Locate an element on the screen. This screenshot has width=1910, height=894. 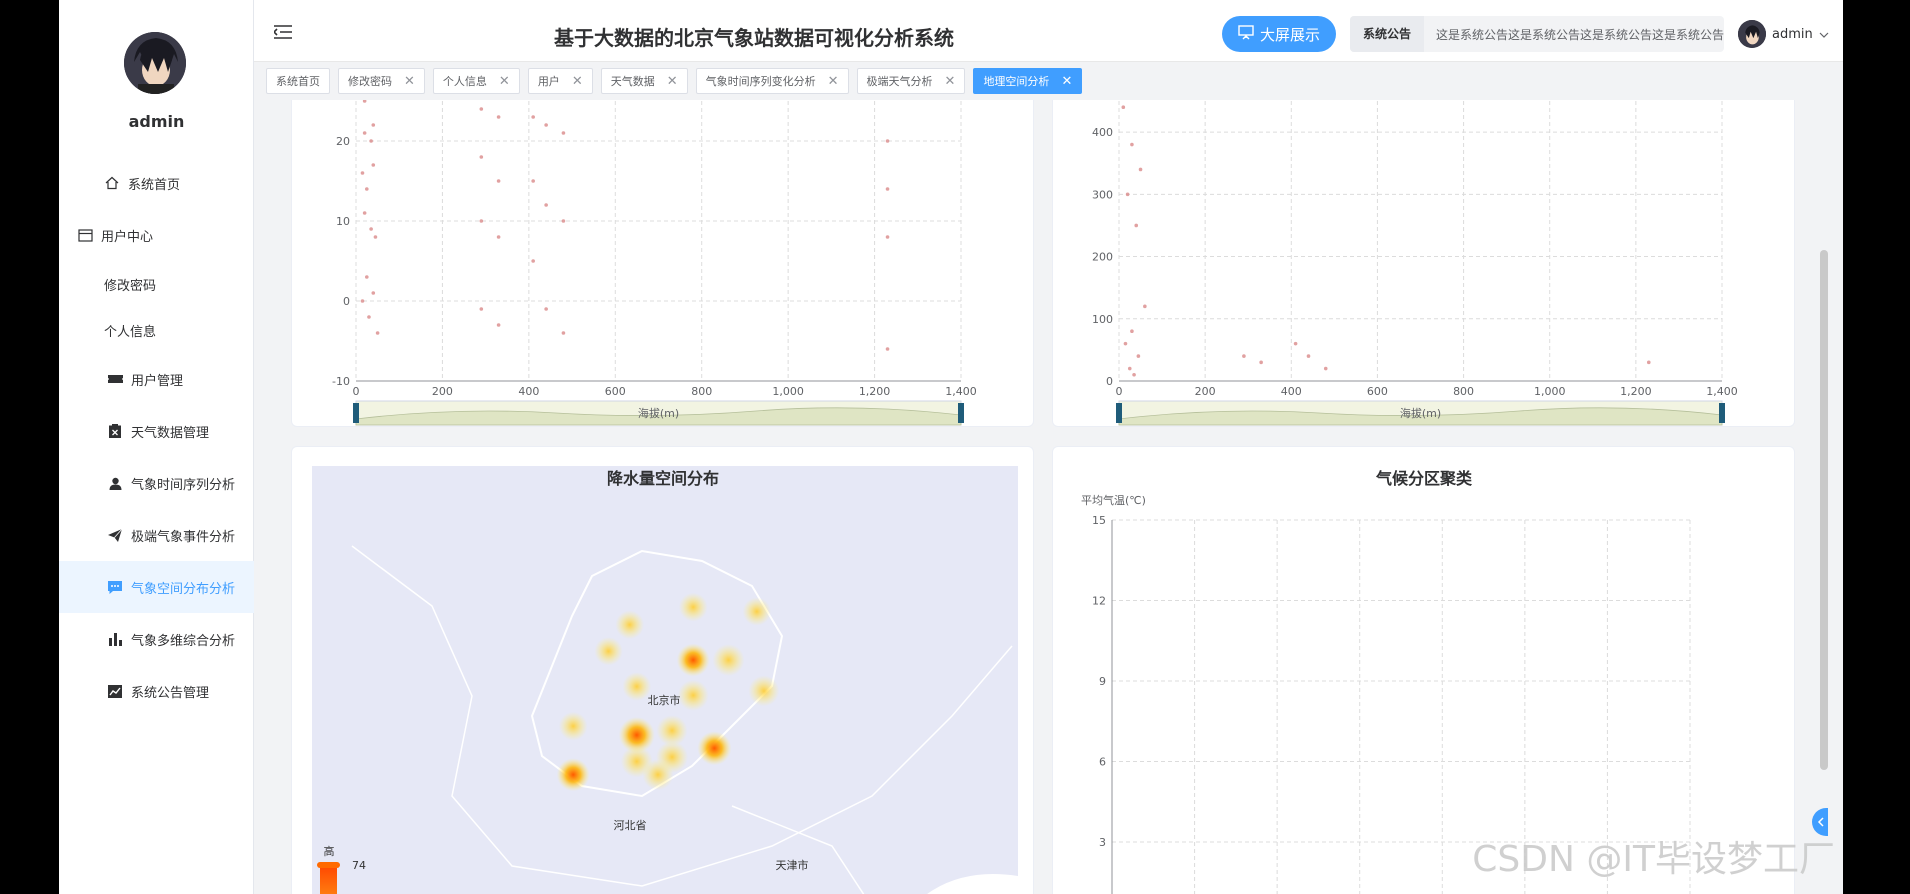
y-tick-label: 300 is located at coordinates (1102, 194).